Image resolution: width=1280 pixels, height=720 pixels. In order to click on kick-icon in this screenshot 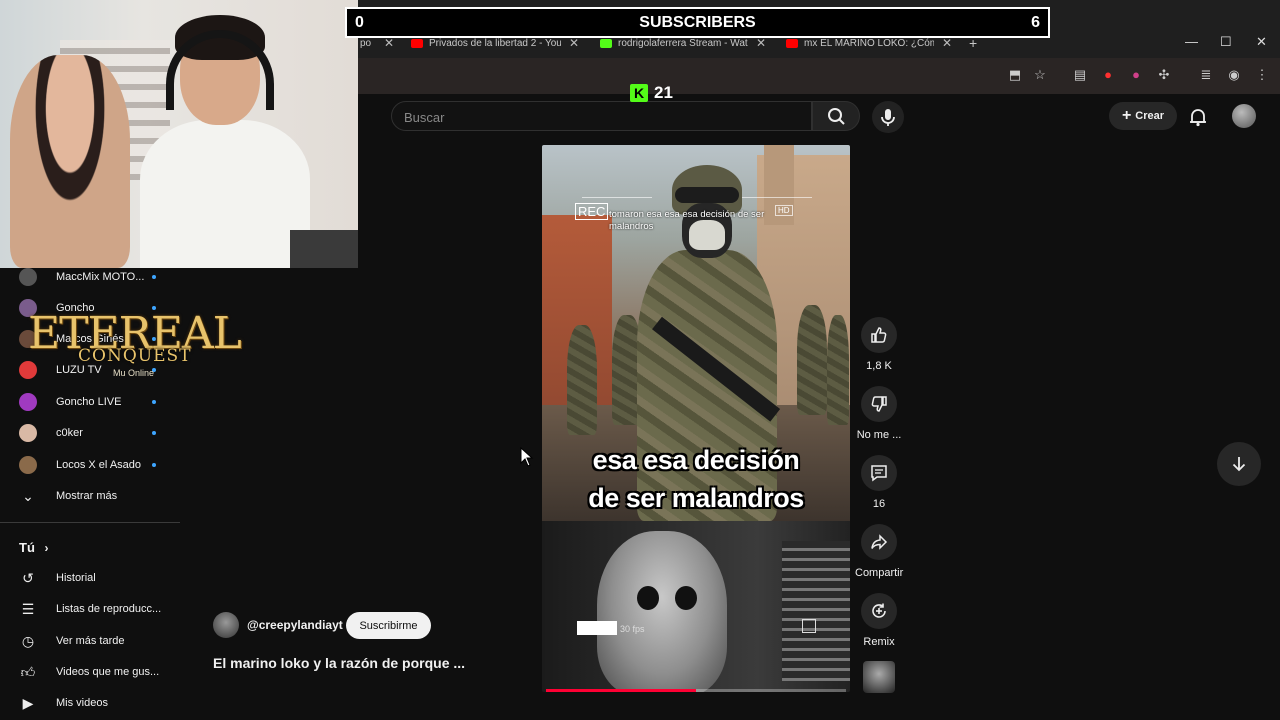, I will do `click(606, 43)`.